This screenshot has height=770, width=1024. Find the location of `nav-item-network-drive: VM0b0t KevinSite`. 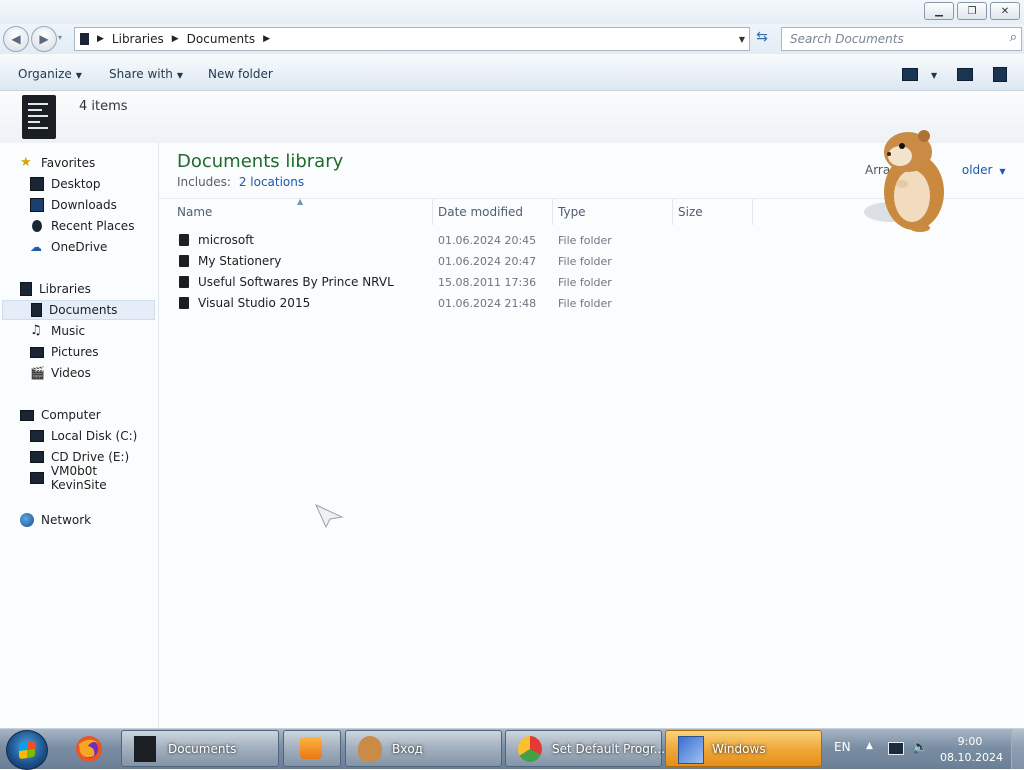

nav-item-network-drive: VM0b0t KevinSite is located at coordinates (93, 478).